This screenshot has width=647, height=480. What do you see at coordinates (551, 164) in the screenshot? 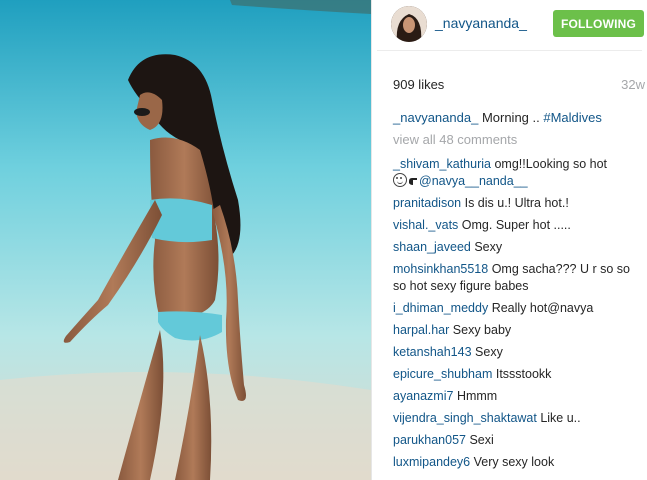
I see `comment-text: omg!!Looking so hot` at bounding box center [551, 164].